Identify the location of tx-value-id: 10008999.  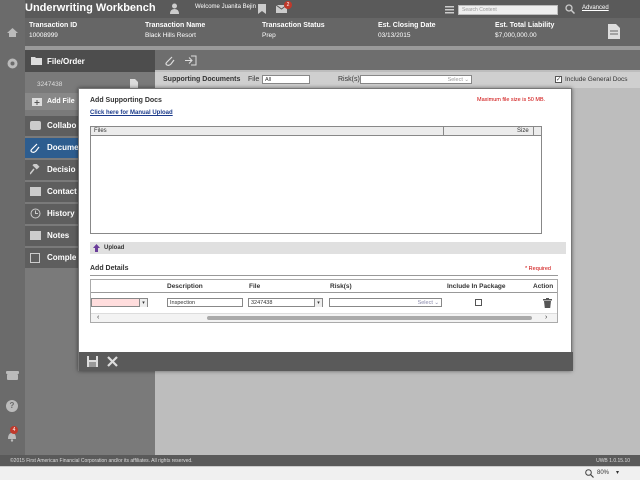
(43, 35).